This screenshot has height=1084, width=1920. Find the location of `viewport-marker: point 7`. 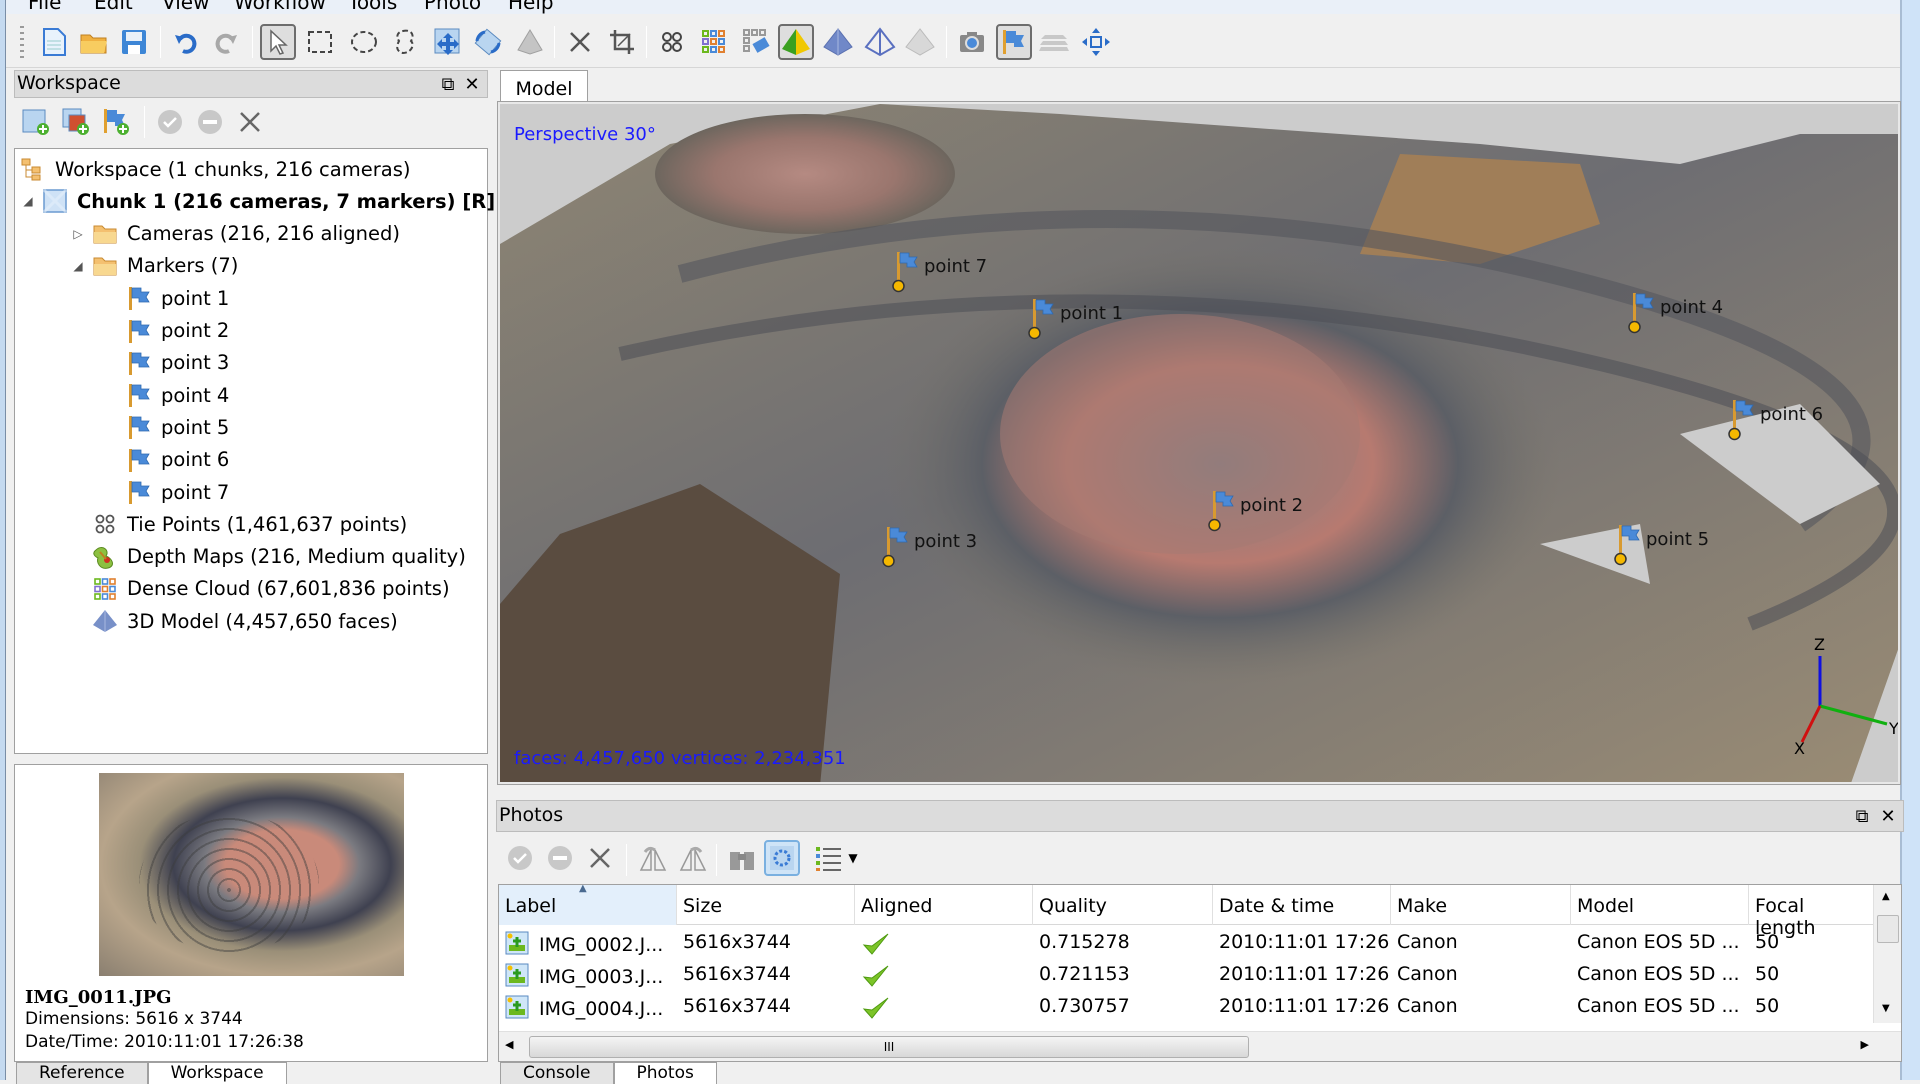

viewport-marker: point 7 is located at coordinates (939, 272).